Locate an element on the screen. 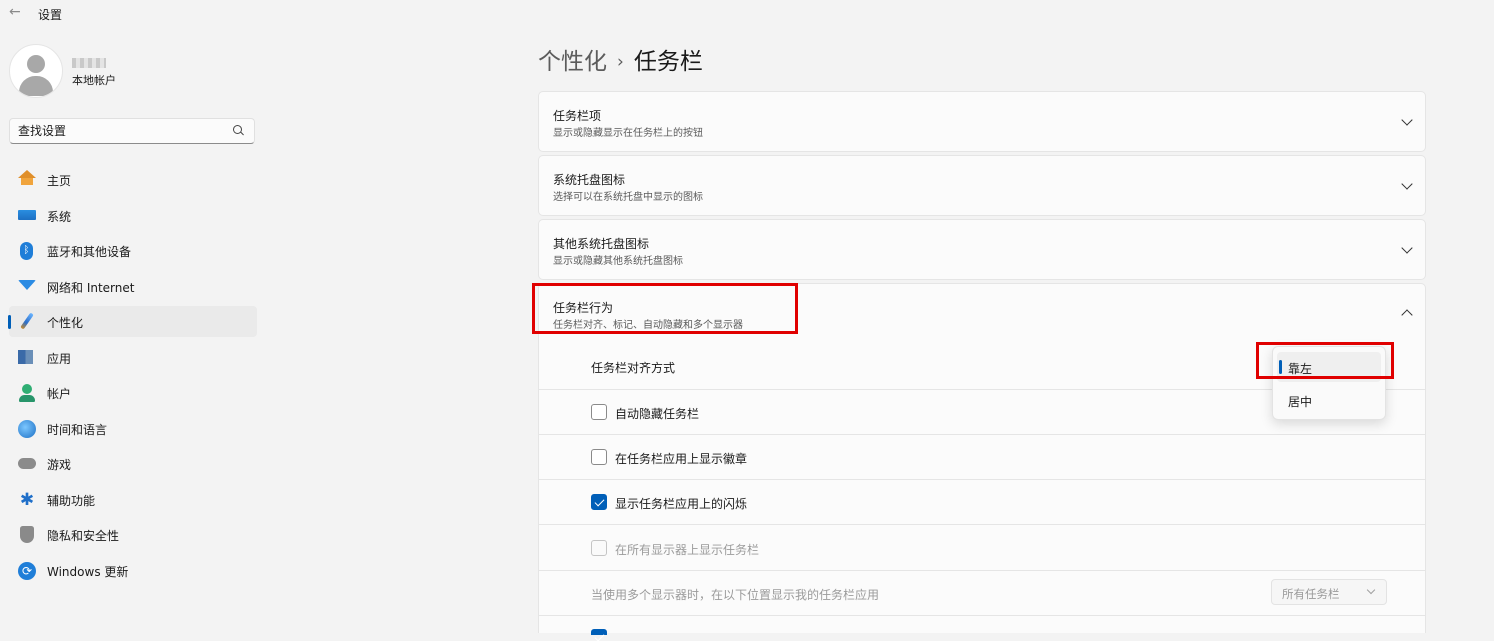 This screenshot has height=641, width=1494. multi-display-dropdown: 所有任务栏 is located at coordinates (1329, 592).